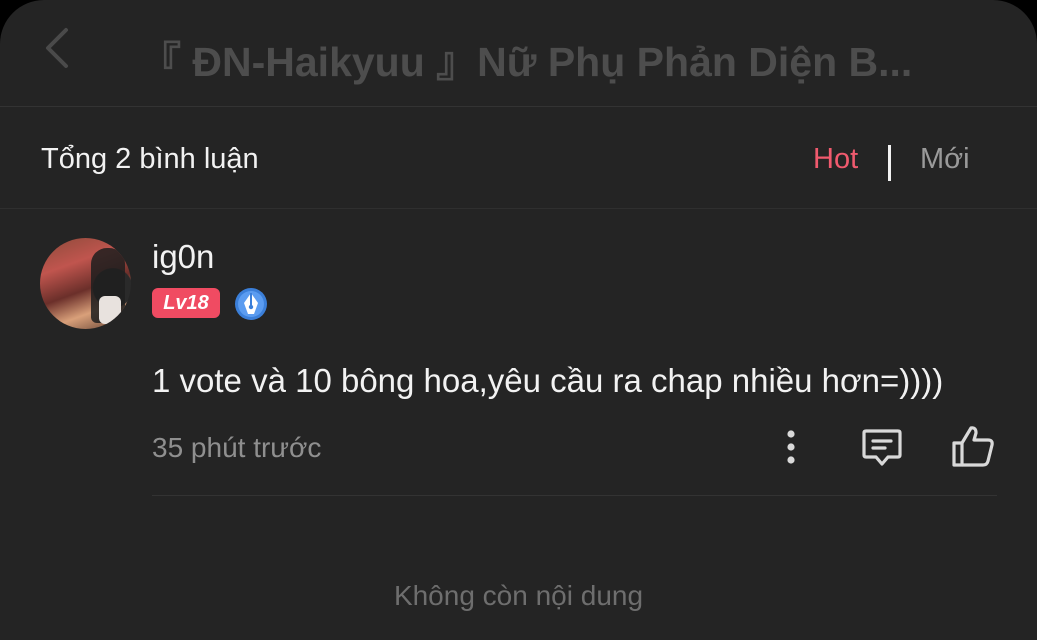 The image size is (1037, 640). Describe the element at coordinates (889, 163) in the screenshot. I see `sort-divider` at that location.